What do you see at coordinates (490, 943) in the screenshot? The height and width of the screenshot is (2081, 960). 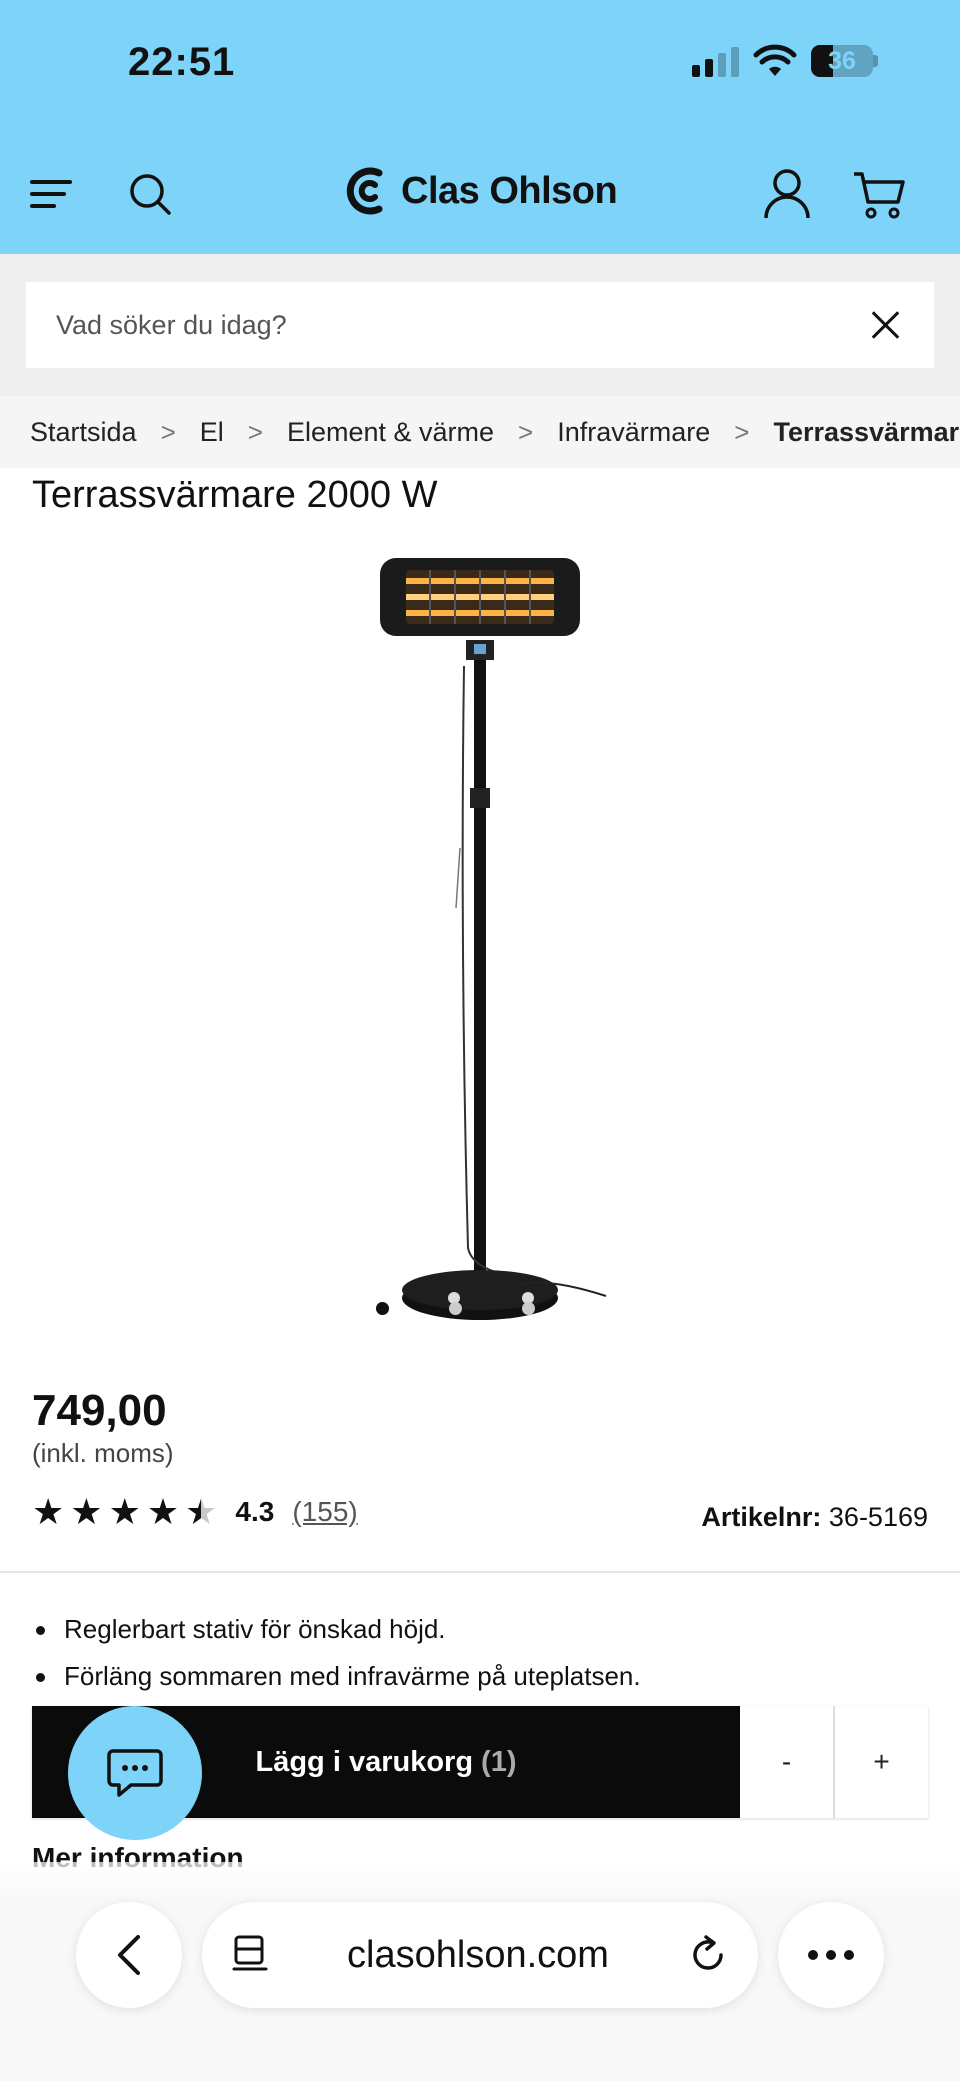 I see `product-image` at bounding box center [490, 943].